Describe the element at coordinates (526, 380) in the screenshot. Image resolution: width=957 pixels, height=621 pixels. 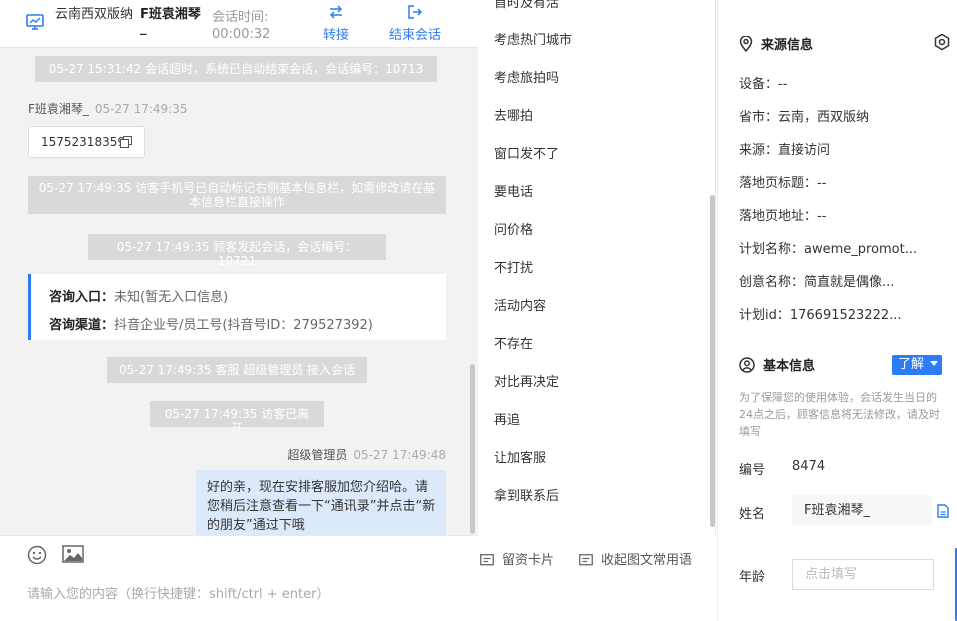
I see `phrase-item: 对比再决定` at that location.